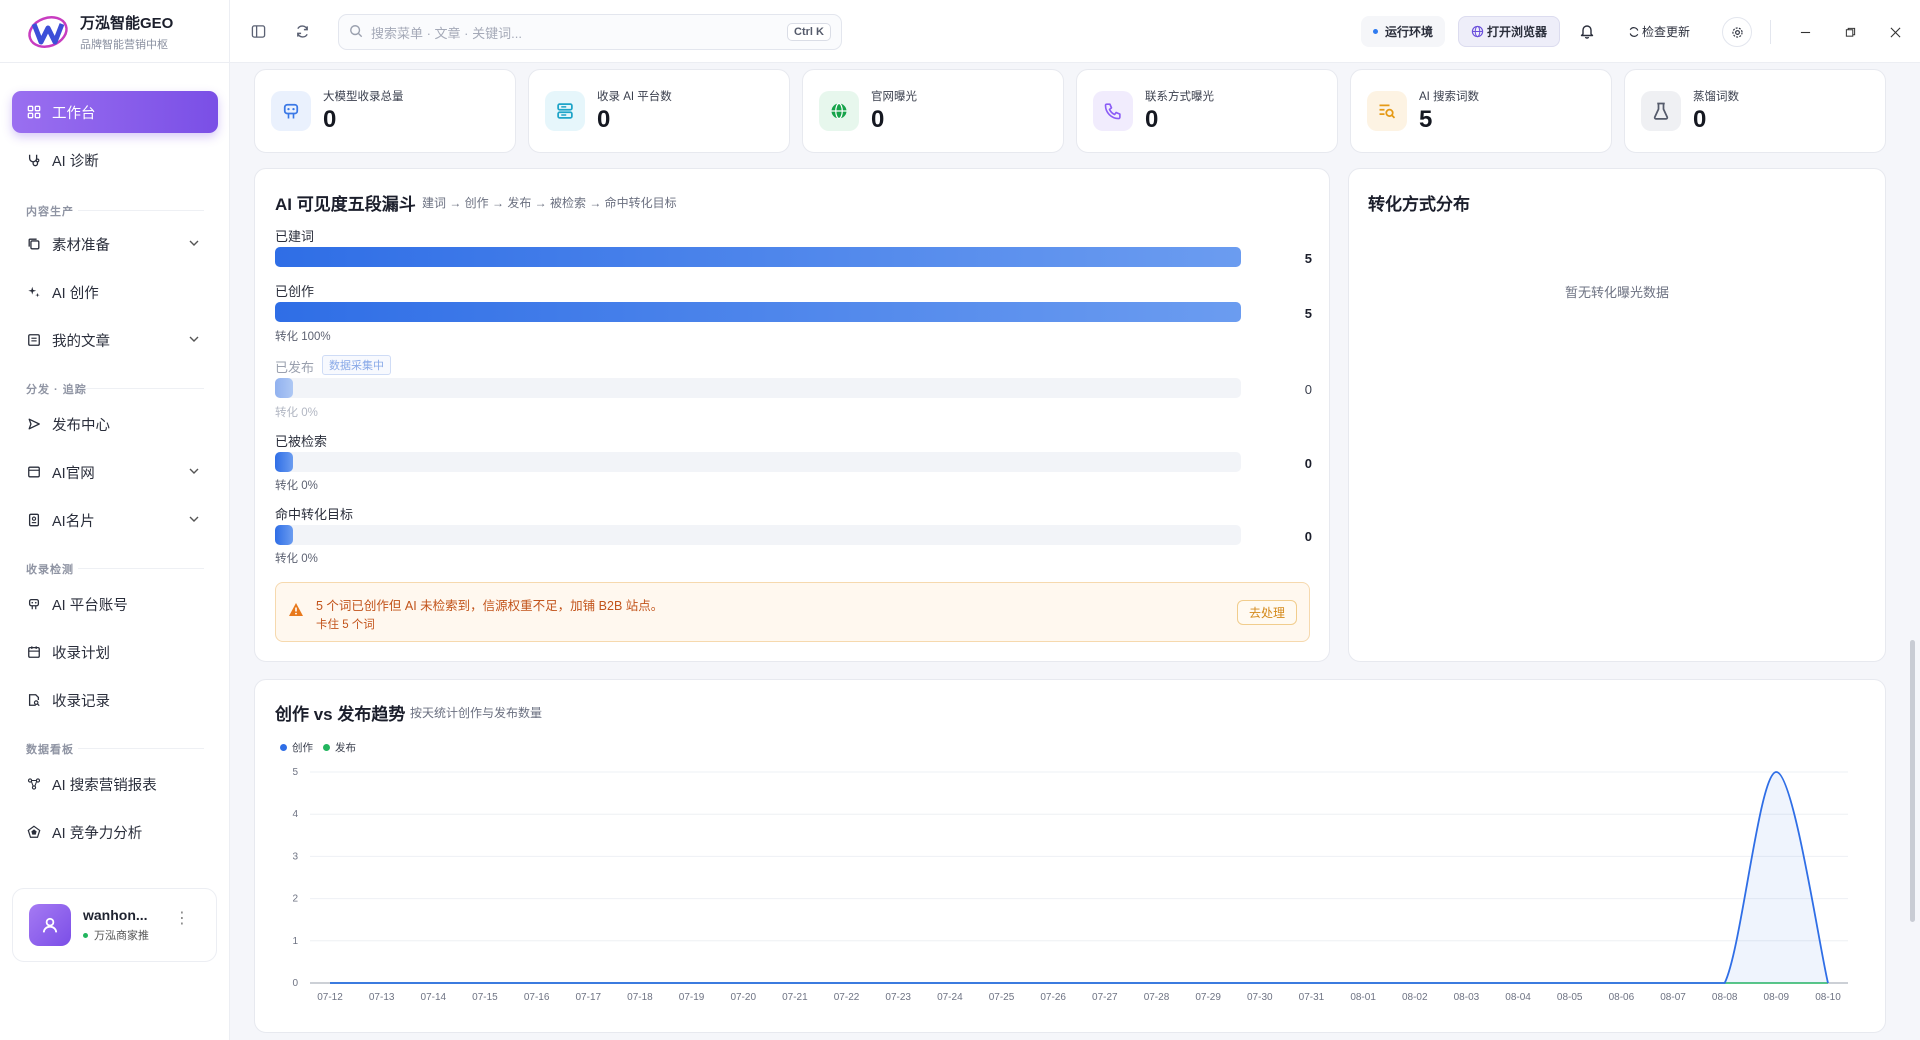 Image resolution: width=1920 pixels, height=1040 pixels. Describe the element at coordinates (1260, 997) in the screenshot. I see `x-tick-label: 07-30` at that location.